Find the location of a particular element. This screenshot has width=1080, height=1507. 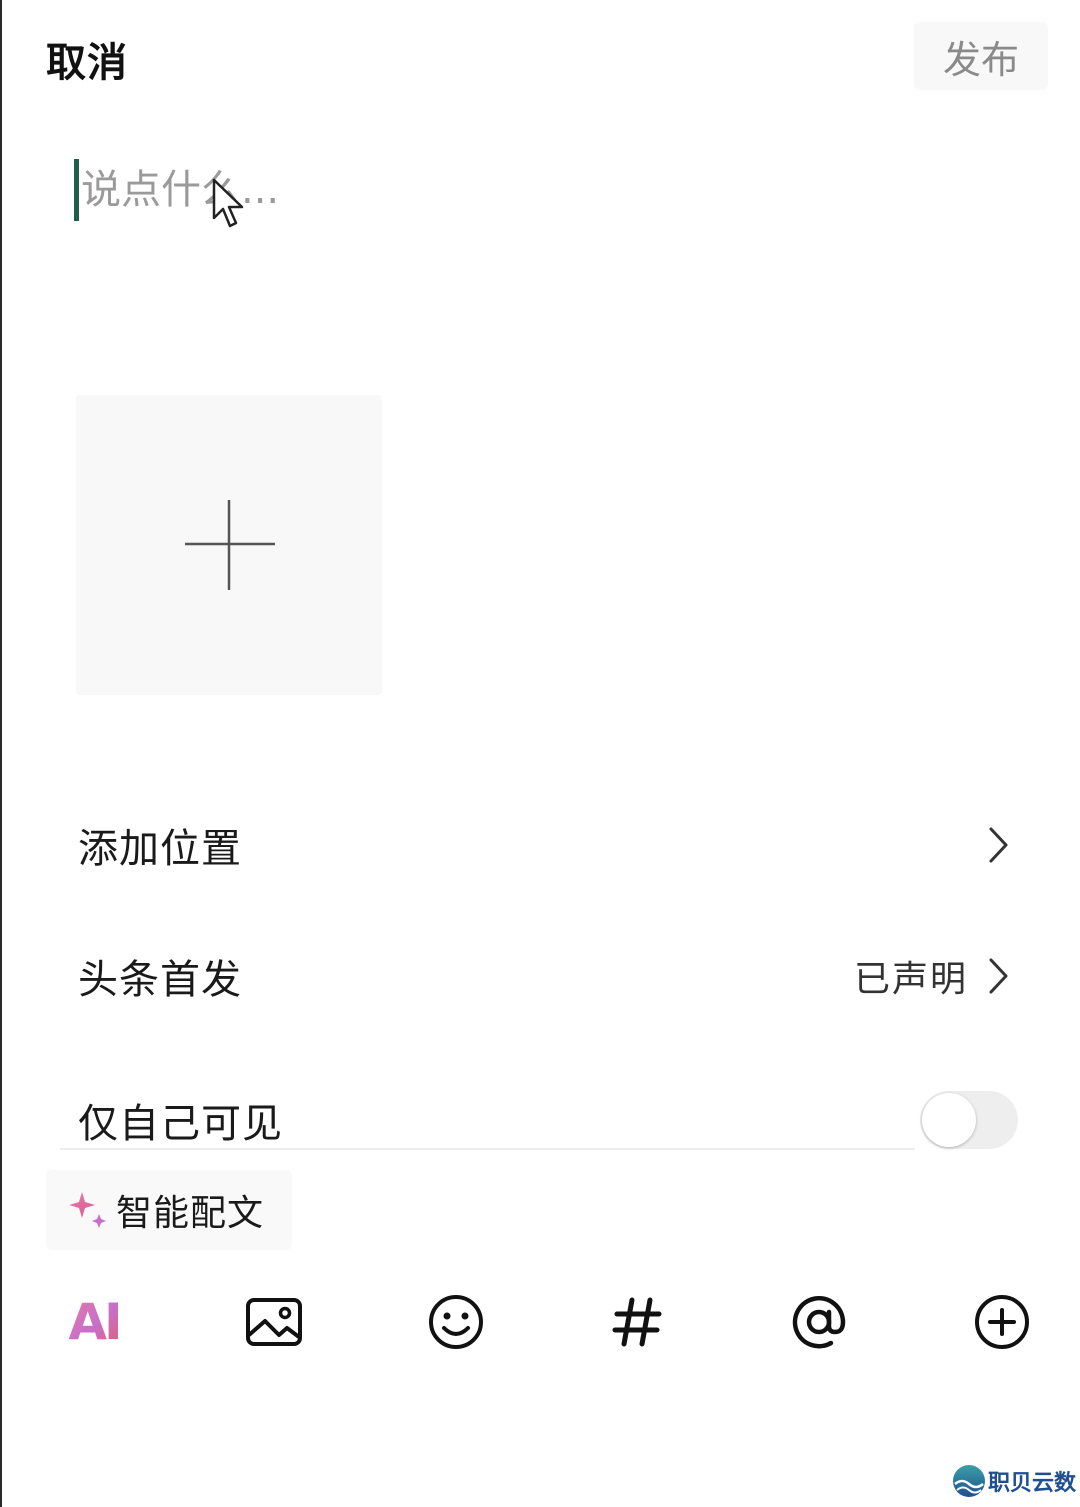

first-publish-value: 已声明 is located at coordinates (910, 979).